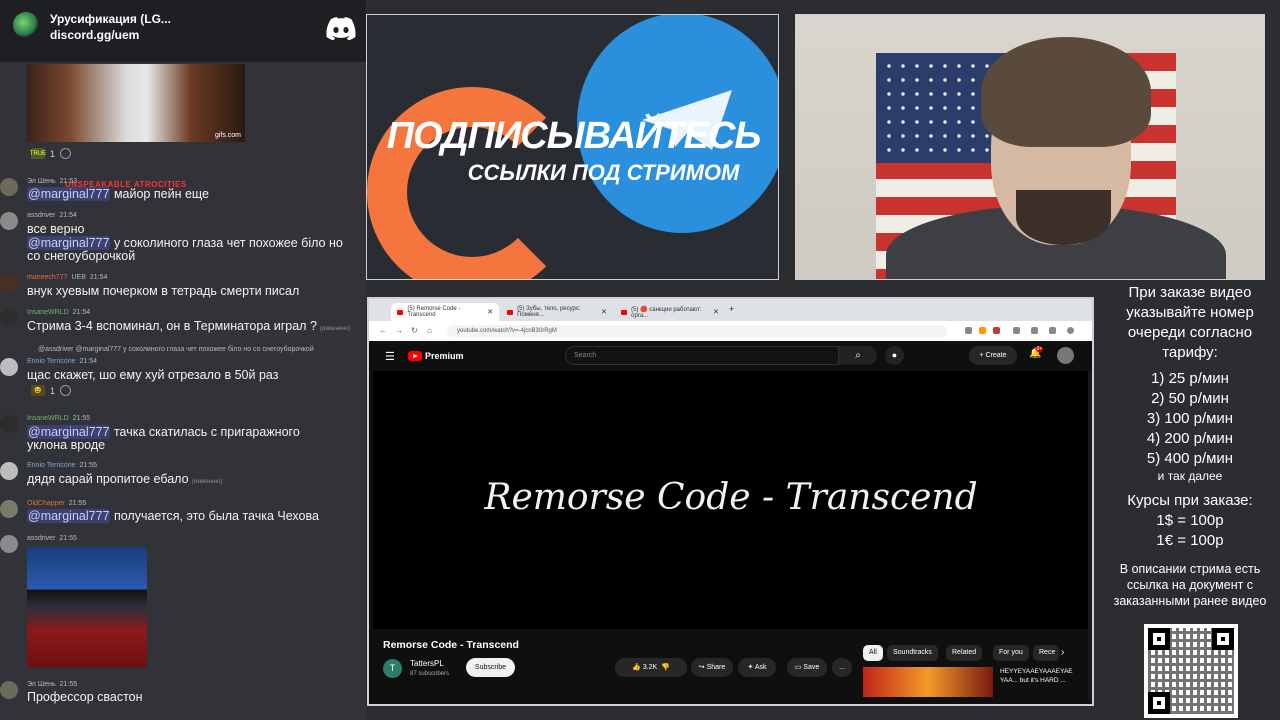 The height and width of the screenshot is (720, 1280). I want to click on recommended-thumbnail, so click(928, 682).